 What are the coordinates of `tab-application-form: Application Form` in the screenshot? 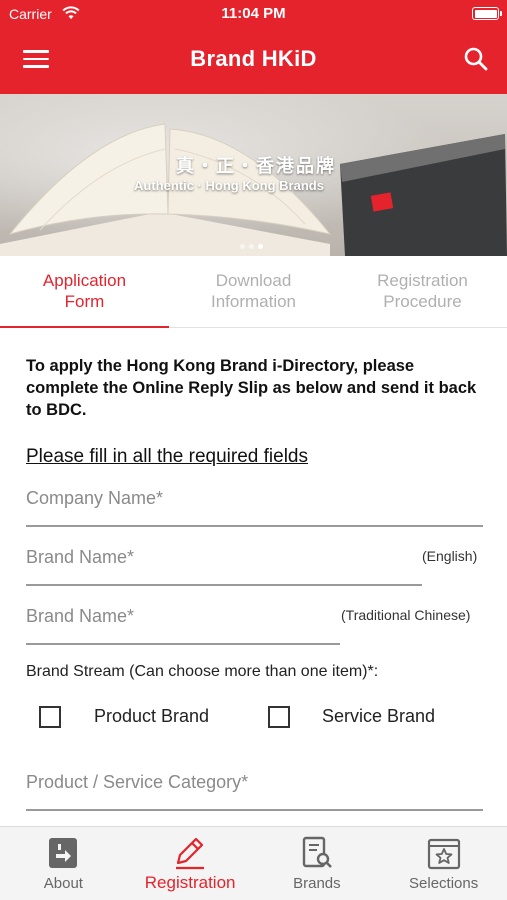 It's located at (84, 292).